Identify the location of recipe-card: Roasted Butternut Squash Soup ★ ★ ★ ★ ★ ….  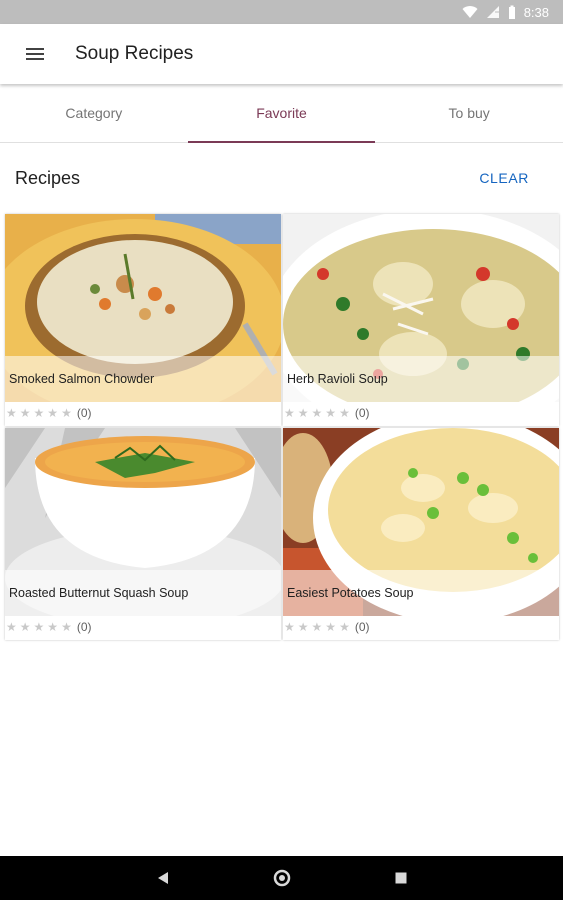
(143, 534).